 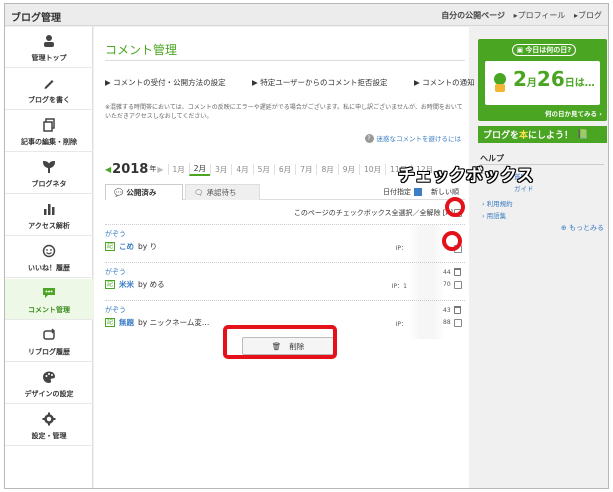 I want to click on pencil-icon, so click(x=49, y=83).